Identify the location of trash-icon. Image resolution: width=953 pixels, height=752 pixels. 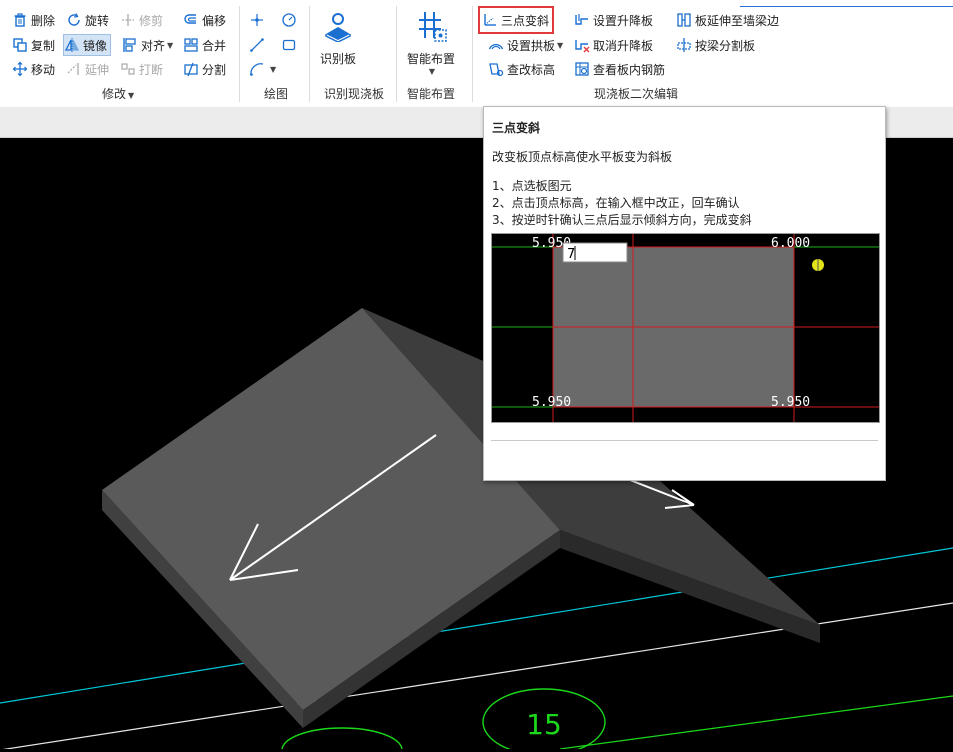
(20, 20).